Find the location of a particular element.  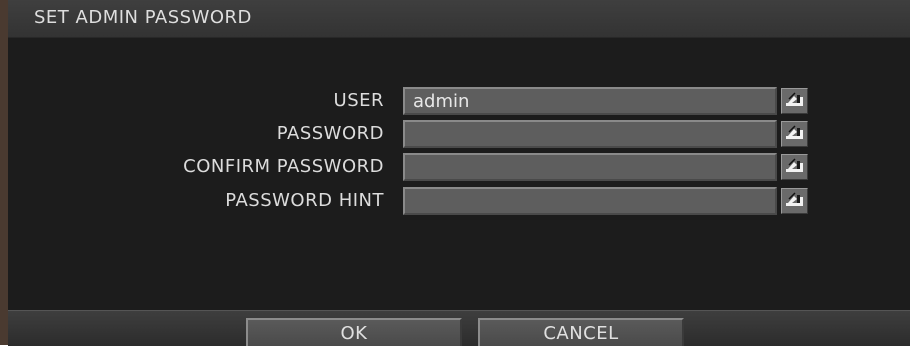

password-keyboard-button is located at coordinates (794, 134).